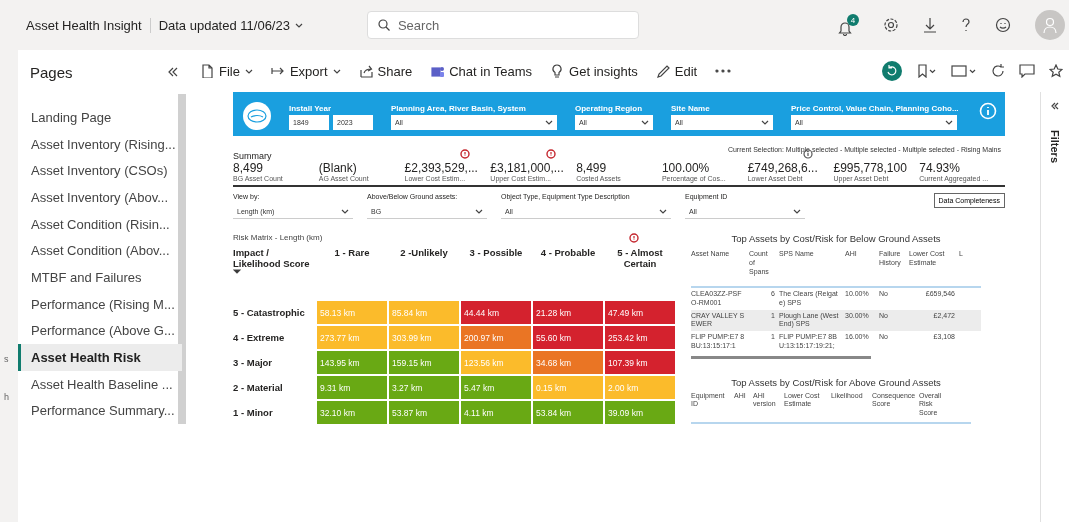 Image resolution: width=1069 pixels, height=522 pixels. I want to click on notifications-button: 4, so click(848, 25).